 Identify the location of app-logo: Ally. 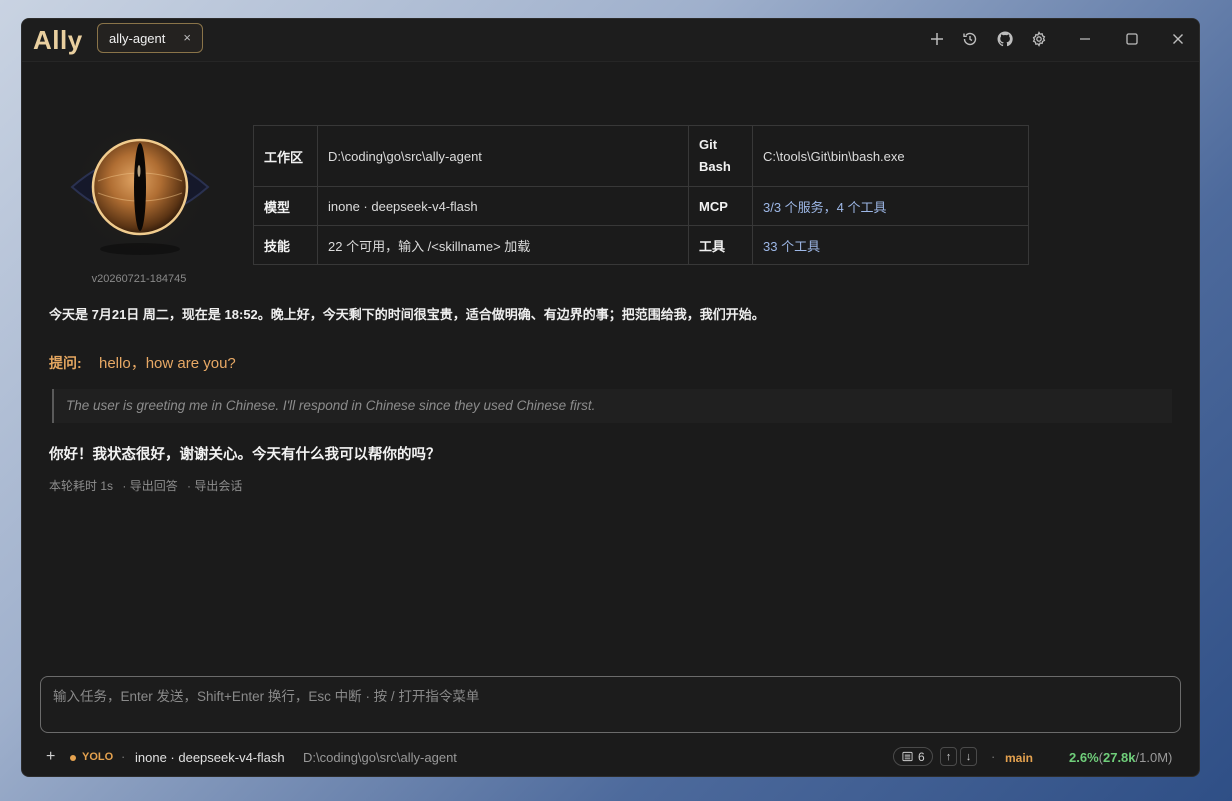
(58, 40).